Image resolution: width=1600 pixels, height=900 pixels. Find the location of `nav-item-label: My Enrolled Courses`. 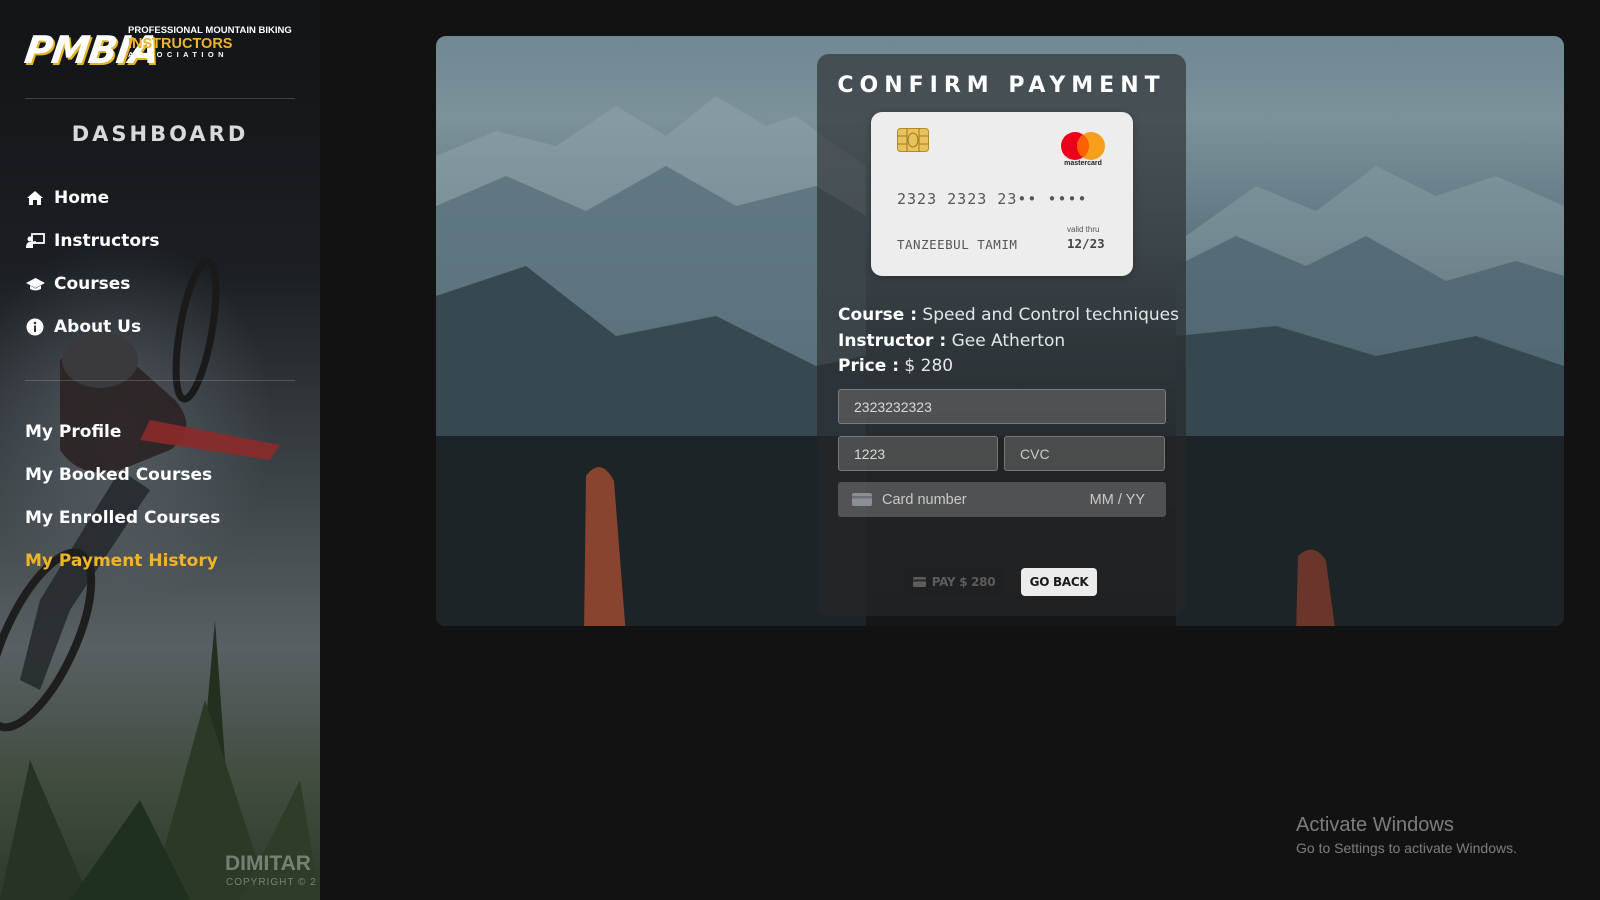

nav-item-label: My Enrolled Courses is located at coordinates (123, 518).